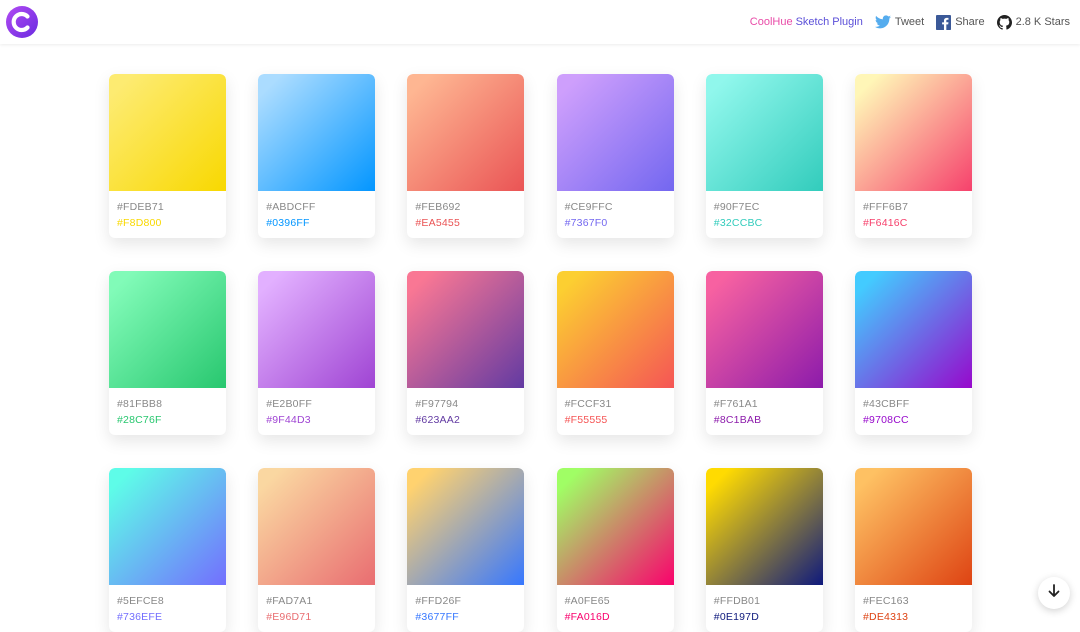  I want to click on tweet-label: Tweet, so click(909, 22).